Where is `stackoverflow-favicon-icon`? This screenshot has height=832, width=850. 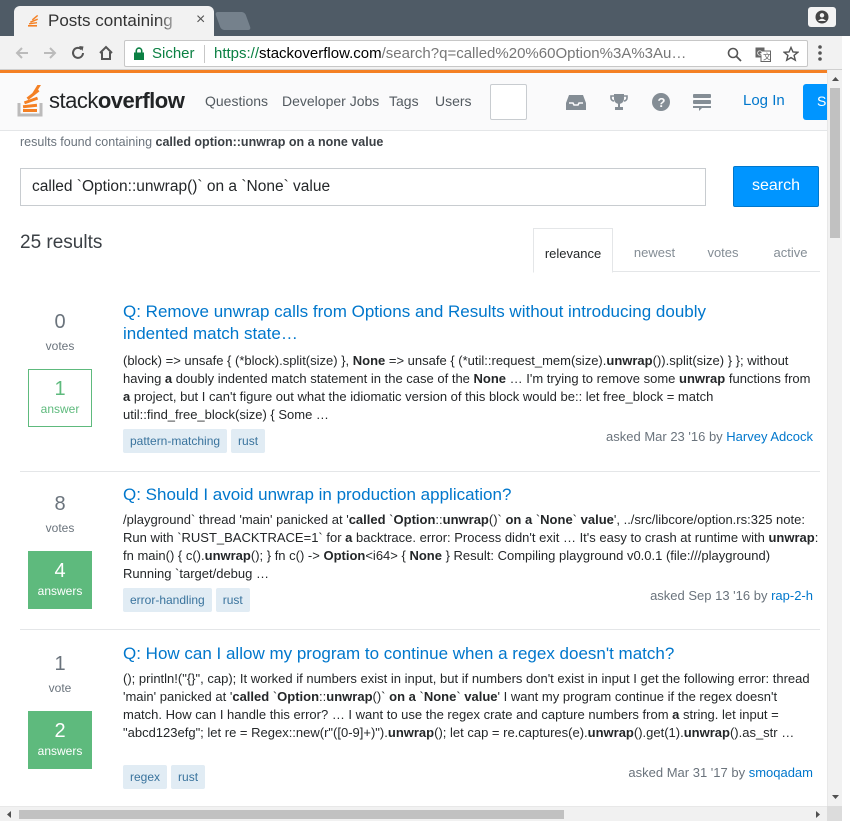 stackoverflow-favicon-icon is located at coordinates (33, 20).